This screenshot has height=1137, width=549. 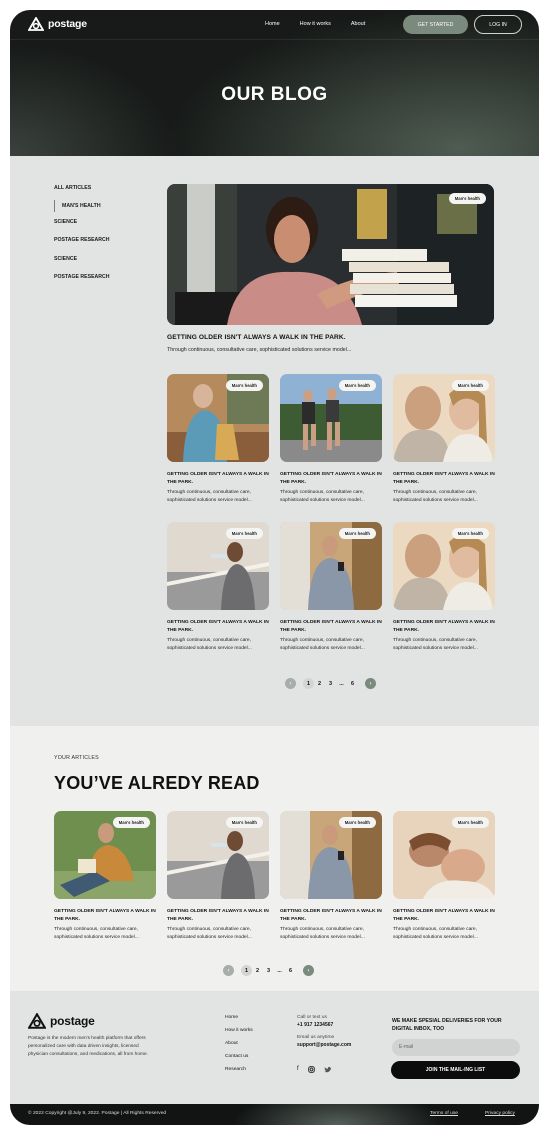 I want to click on nav-divider, so click(x=274, y=39).